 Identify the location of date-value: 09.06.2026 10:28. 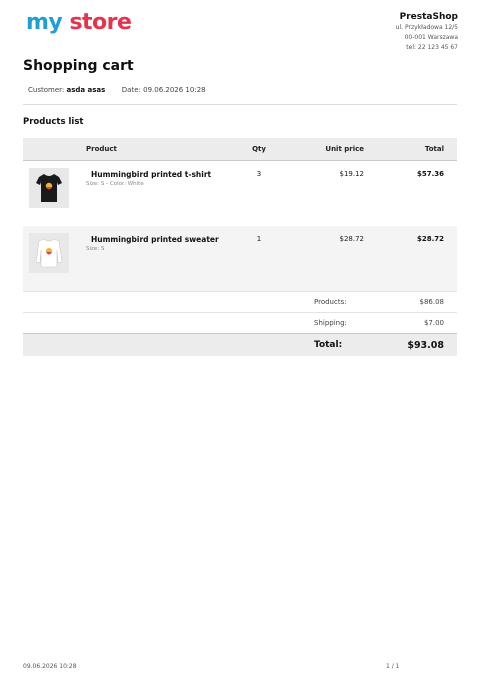
(174, 90).